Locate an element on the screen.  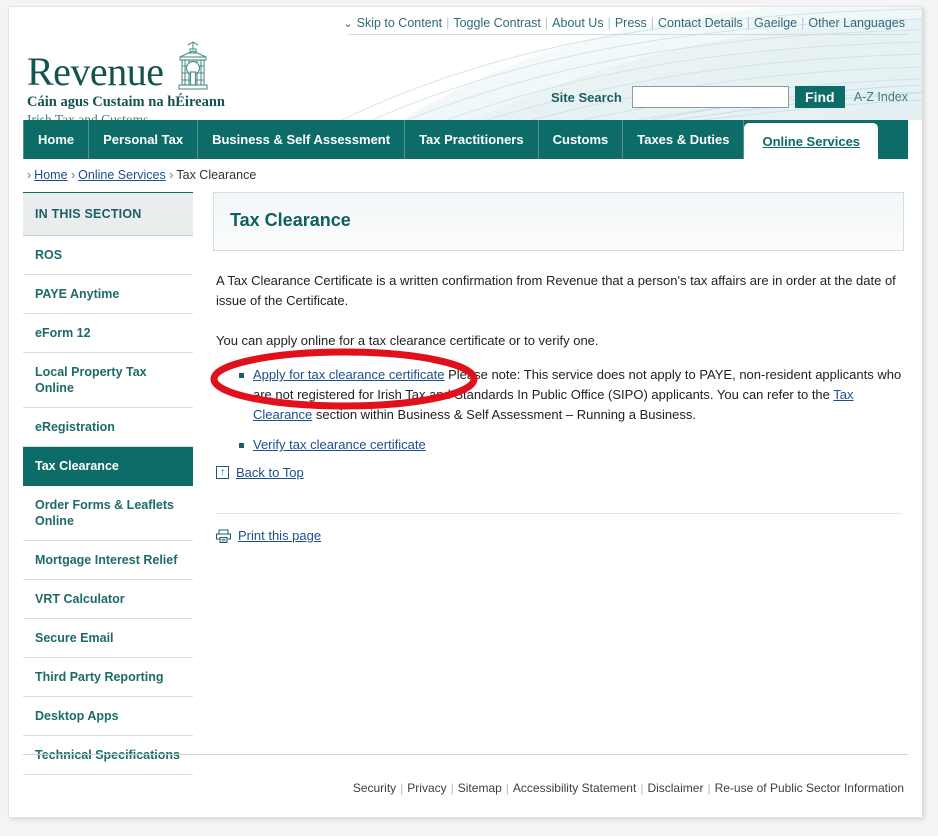
link-contact-details: Contact Details is located at coordinates (700, 23).